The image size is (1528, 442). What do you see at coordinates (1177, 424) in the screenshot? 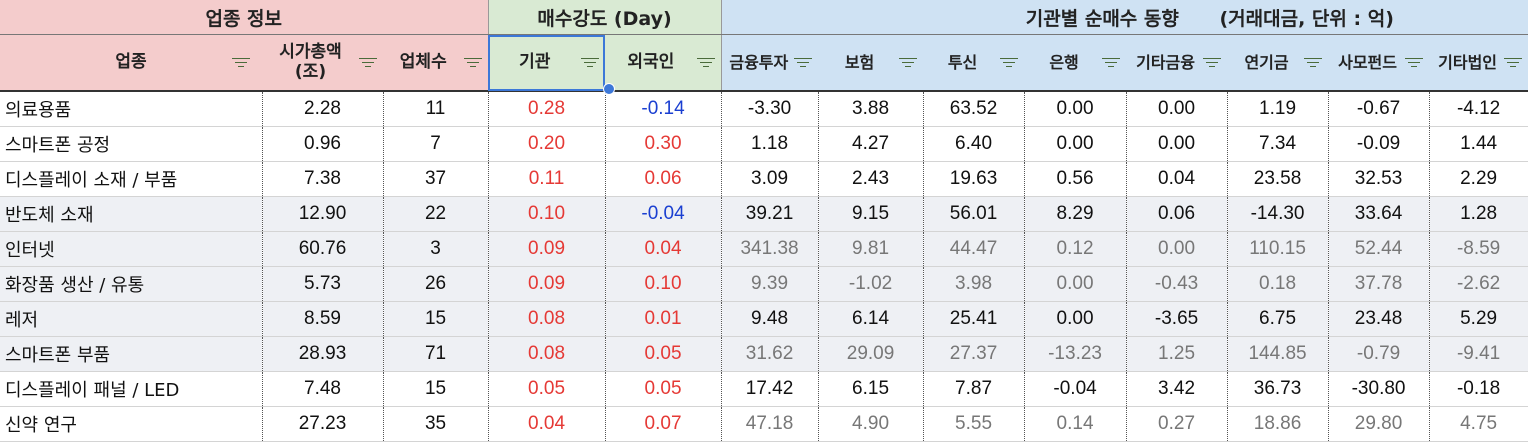
I see `cell-otherfin: 0.27` at bounding box center [1177, 424].